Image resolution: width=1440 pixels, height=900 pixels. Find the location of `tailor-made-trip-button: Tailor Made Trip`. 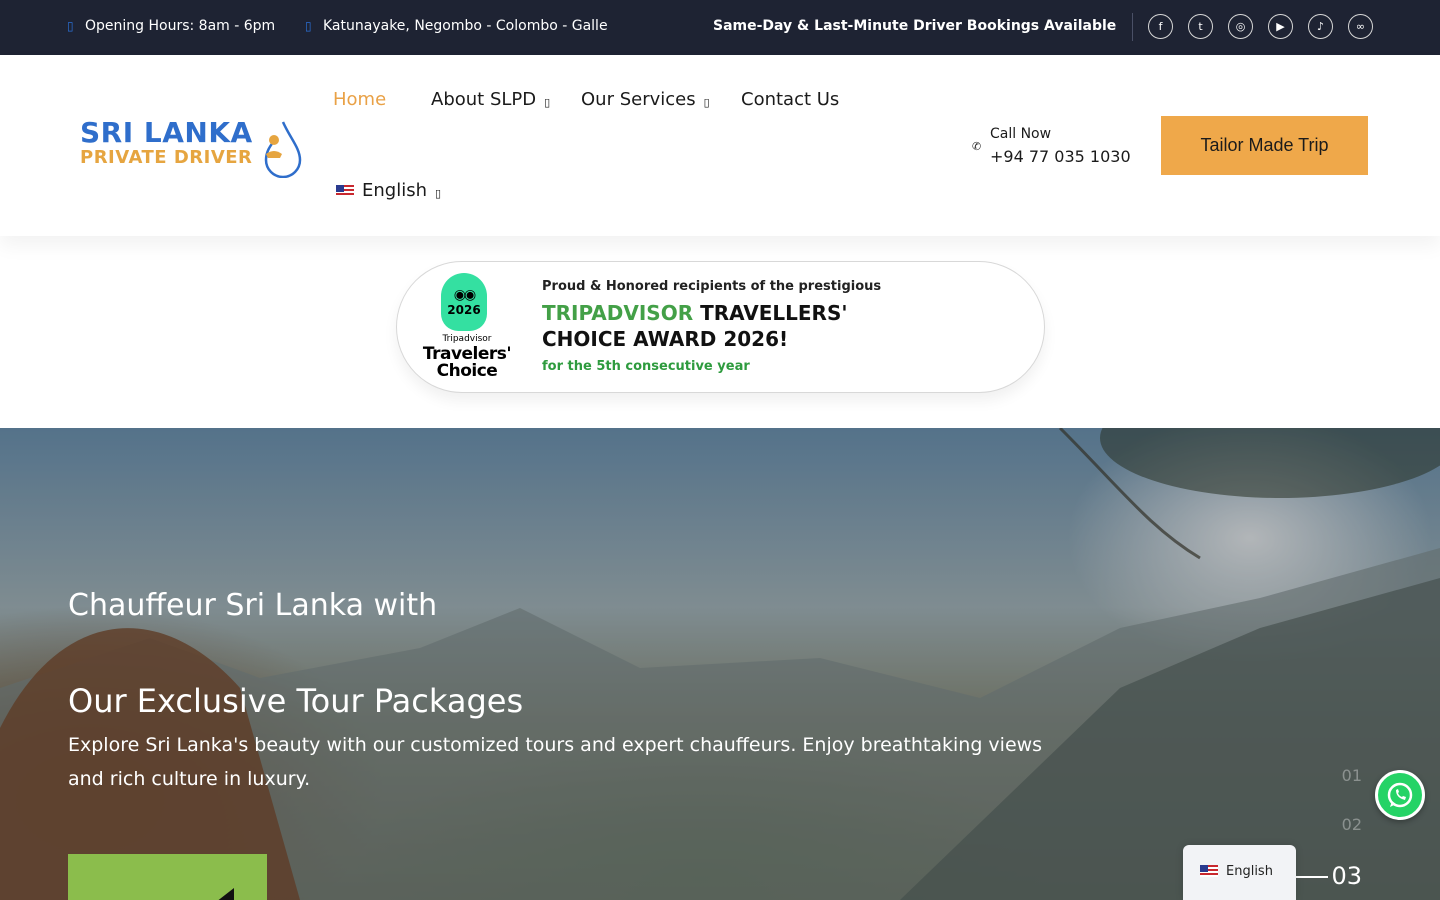

tailor-made-trip-button: Tailor Made Trip is located at coordinates (1264, 145).